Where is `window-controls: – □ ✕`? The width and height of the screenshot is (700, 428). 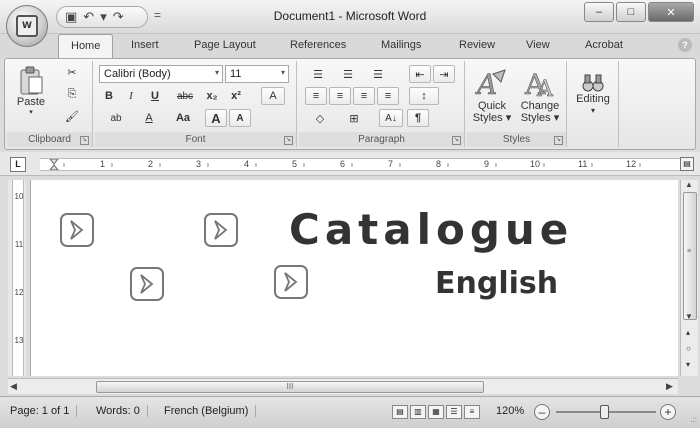 window-controls: – □ ✕ is located at coordinates (639, 12).